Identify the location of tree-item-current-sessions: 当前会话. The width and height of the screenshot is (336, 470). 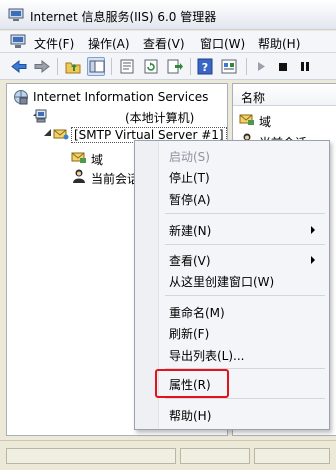
(115, 178).